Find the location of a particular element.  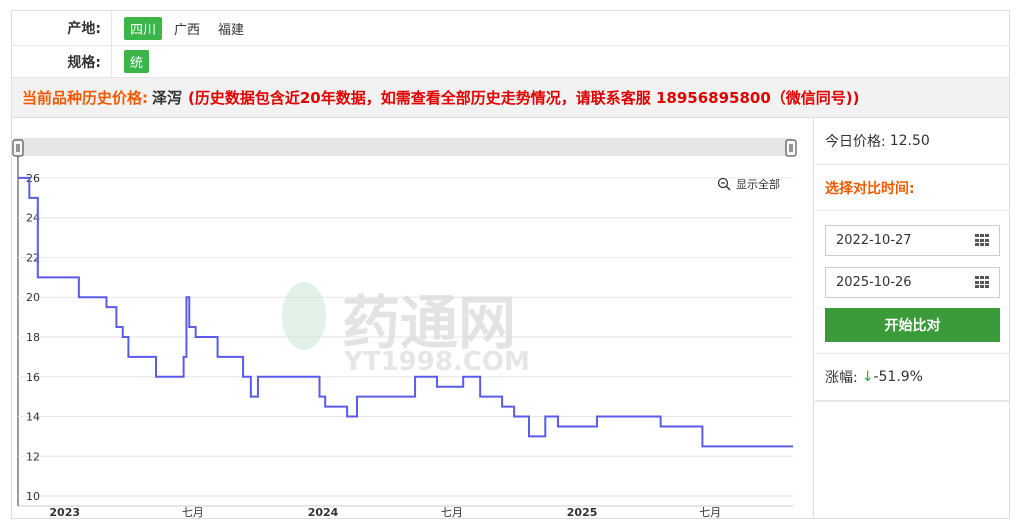

x-tick-label: 2025 is located at coordinates (582, 512).